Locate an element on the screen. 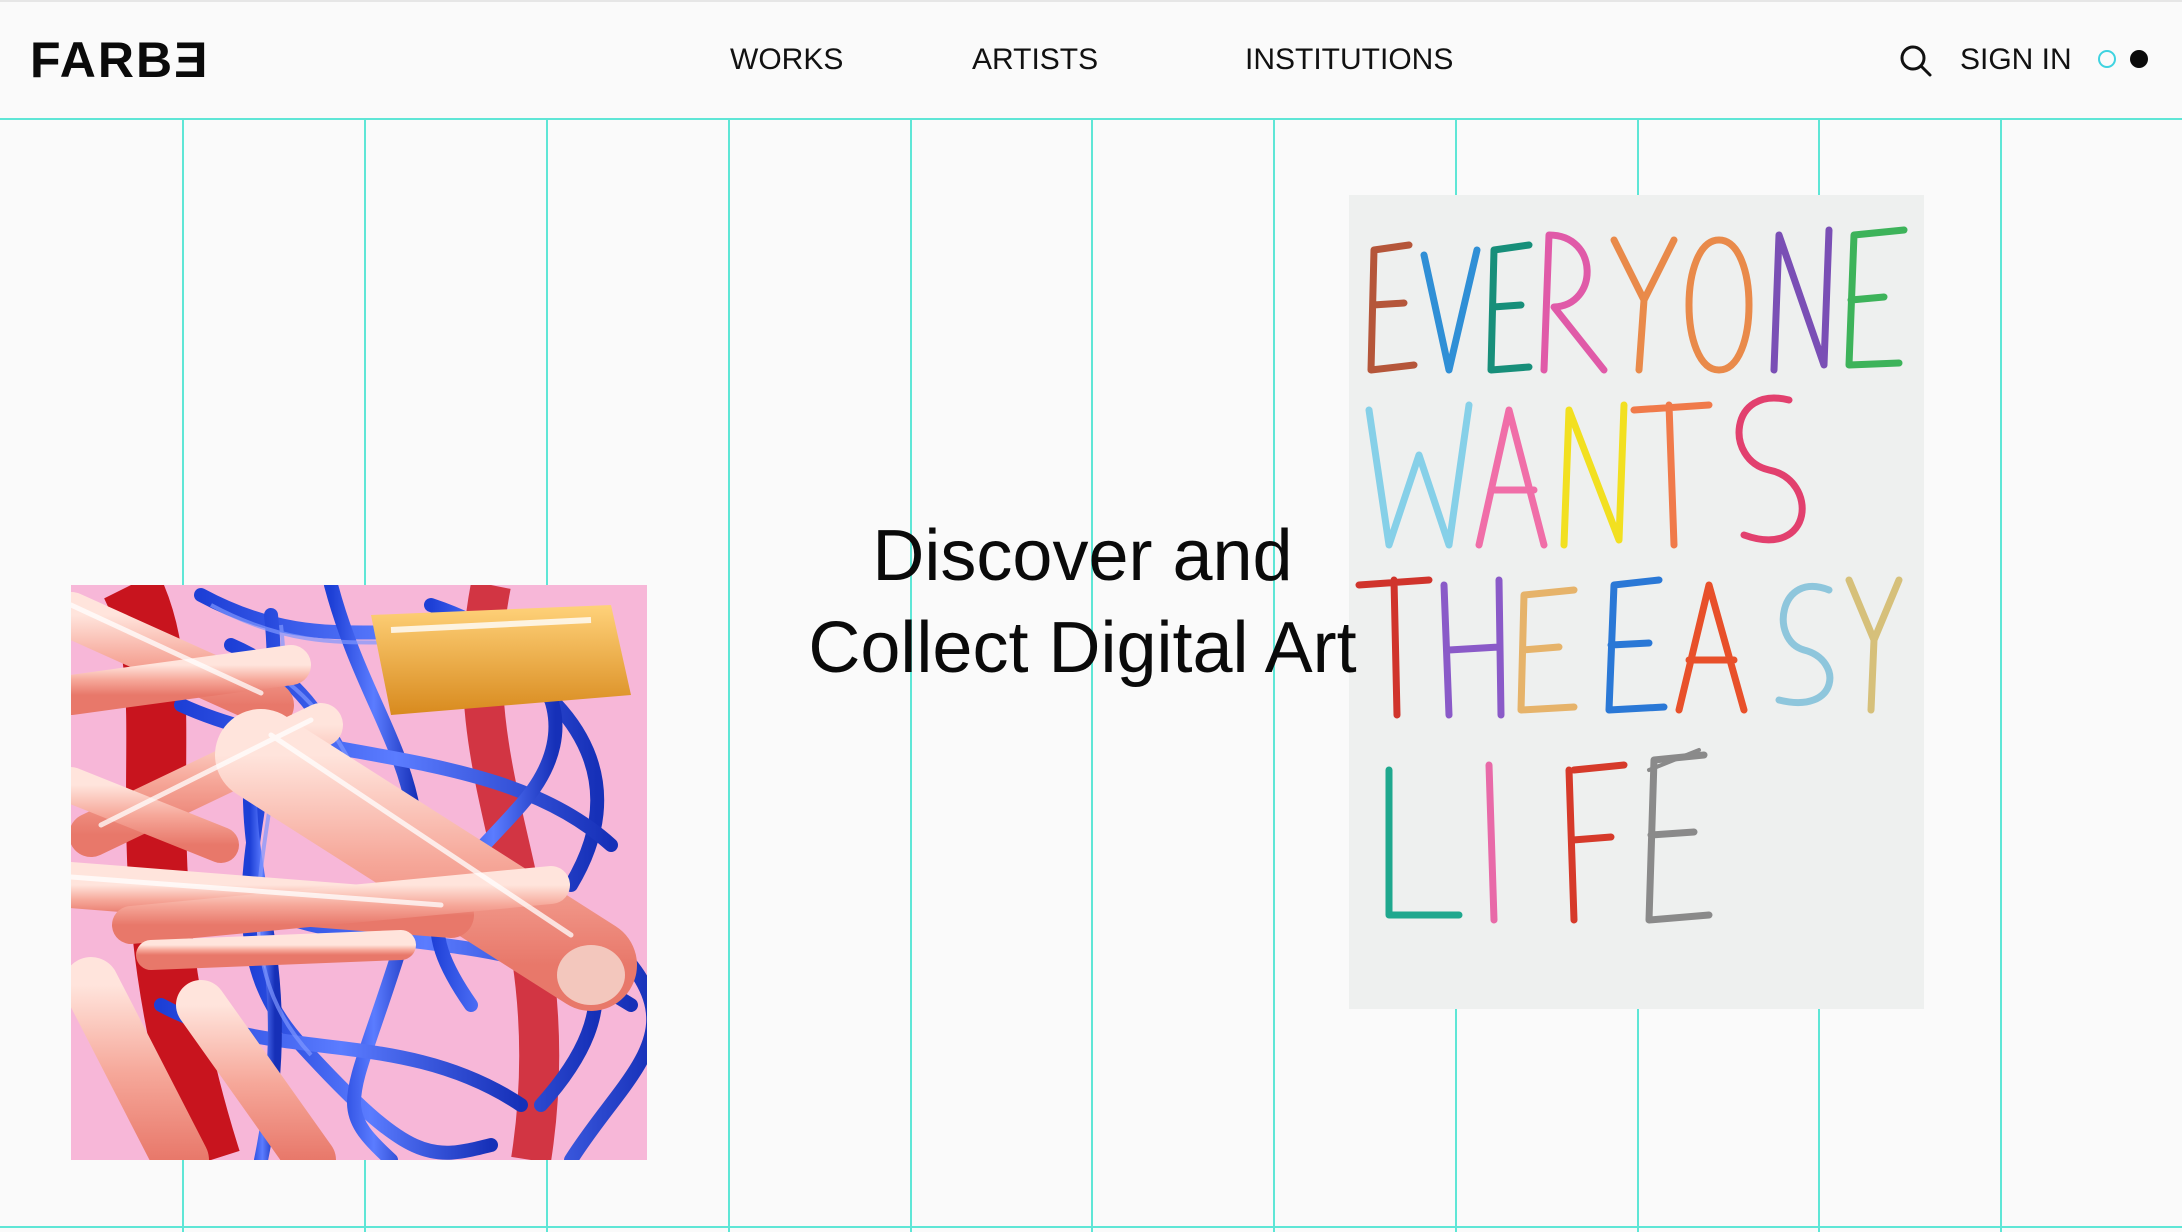  light-mode-icon is located at coordinates (2107, 59).